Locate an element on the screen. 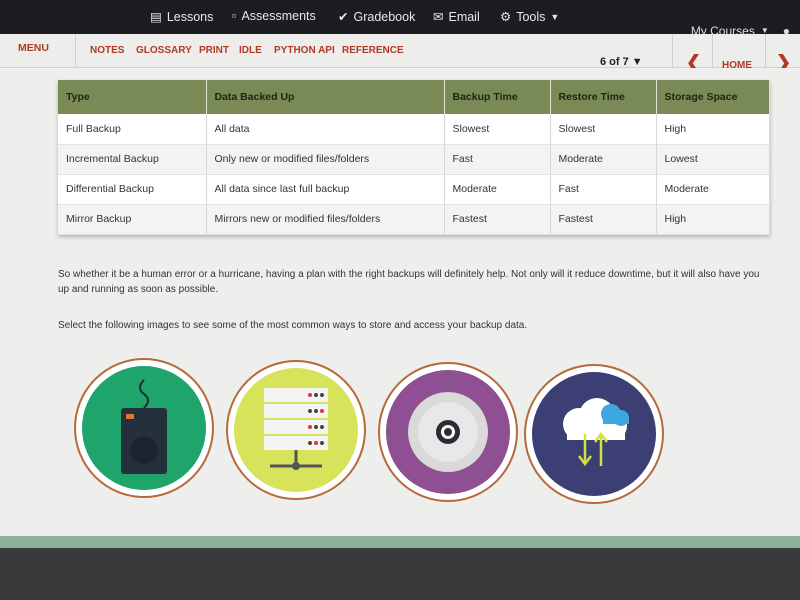 This screenshot has height=600, width=800. cloud-sync-icon is located at coordinates (594, 434).